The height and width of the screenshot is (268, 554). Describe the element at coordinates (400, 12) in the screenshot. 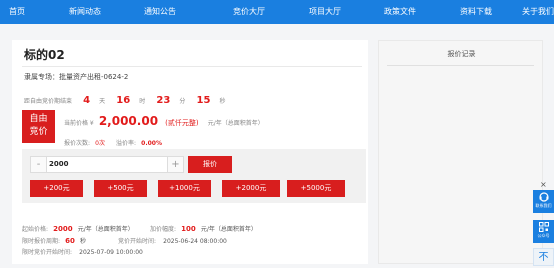

I see `nav-policy-docs: 政策文件` at that location.